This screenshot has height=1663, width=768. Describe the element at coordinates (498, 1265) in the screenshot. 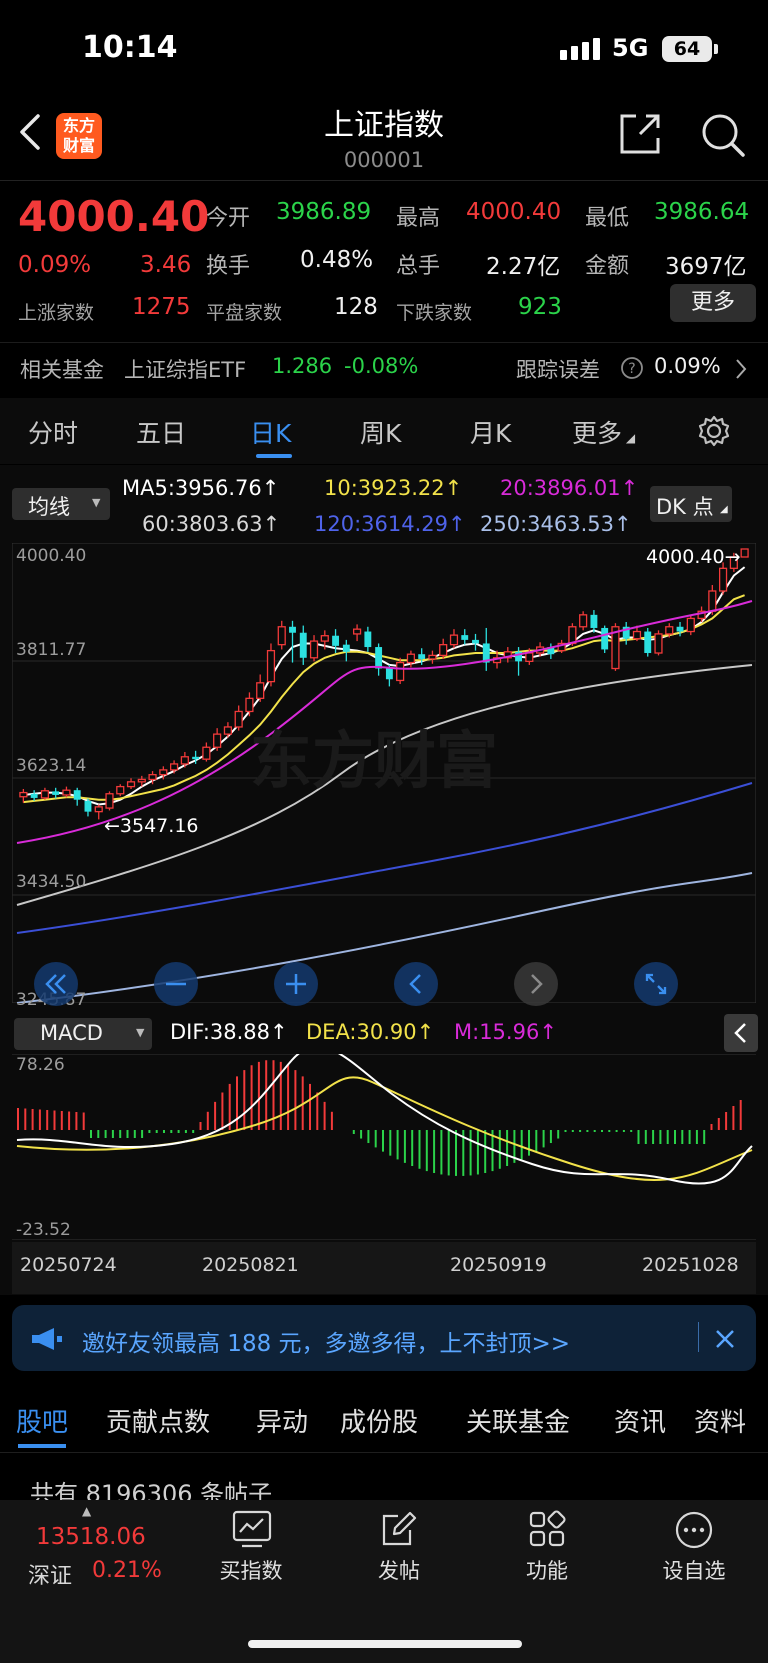

I see `date-label: 20250919` at that location.